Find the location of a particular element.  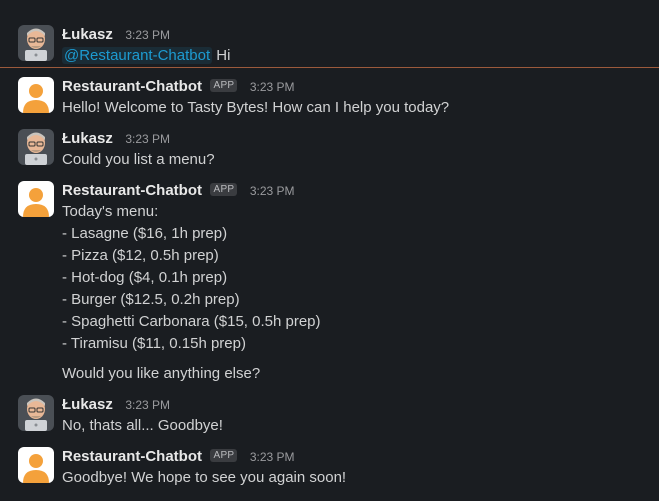

message-text: No, thats all... Goodbye! is located at coordinates (142, 425).